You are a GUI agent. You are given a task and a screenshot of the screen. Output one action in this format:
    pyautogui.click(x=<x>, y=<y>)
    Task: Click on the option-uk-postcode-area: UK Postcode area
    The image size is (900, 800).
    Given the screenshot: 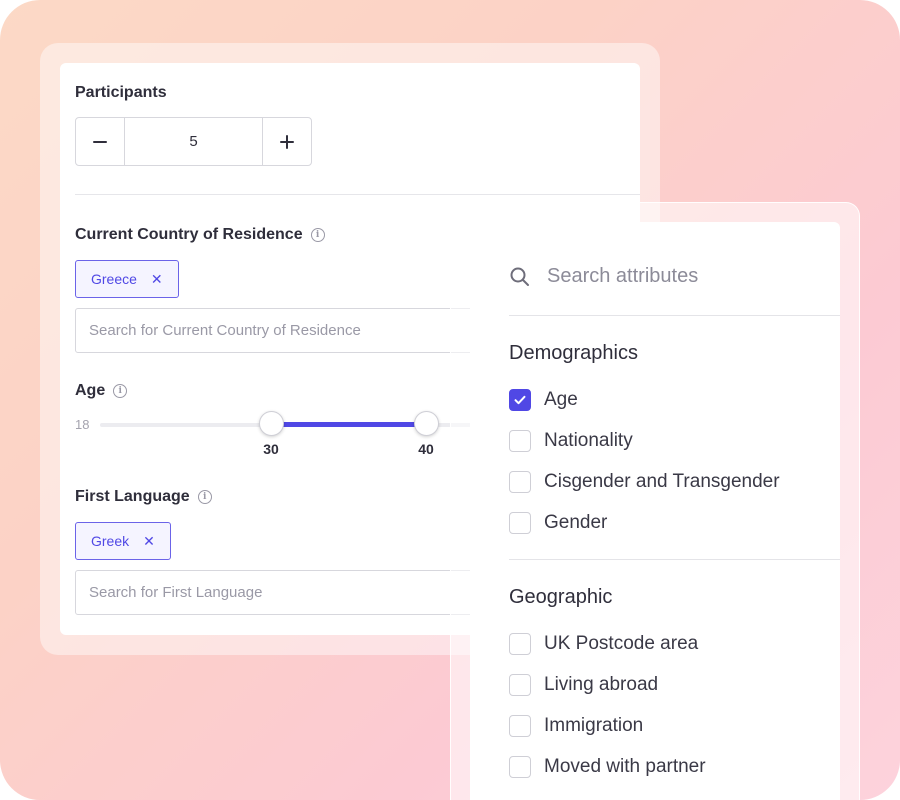 What is the action you would take?
    pyautogui.click(x=603, y=644)
    